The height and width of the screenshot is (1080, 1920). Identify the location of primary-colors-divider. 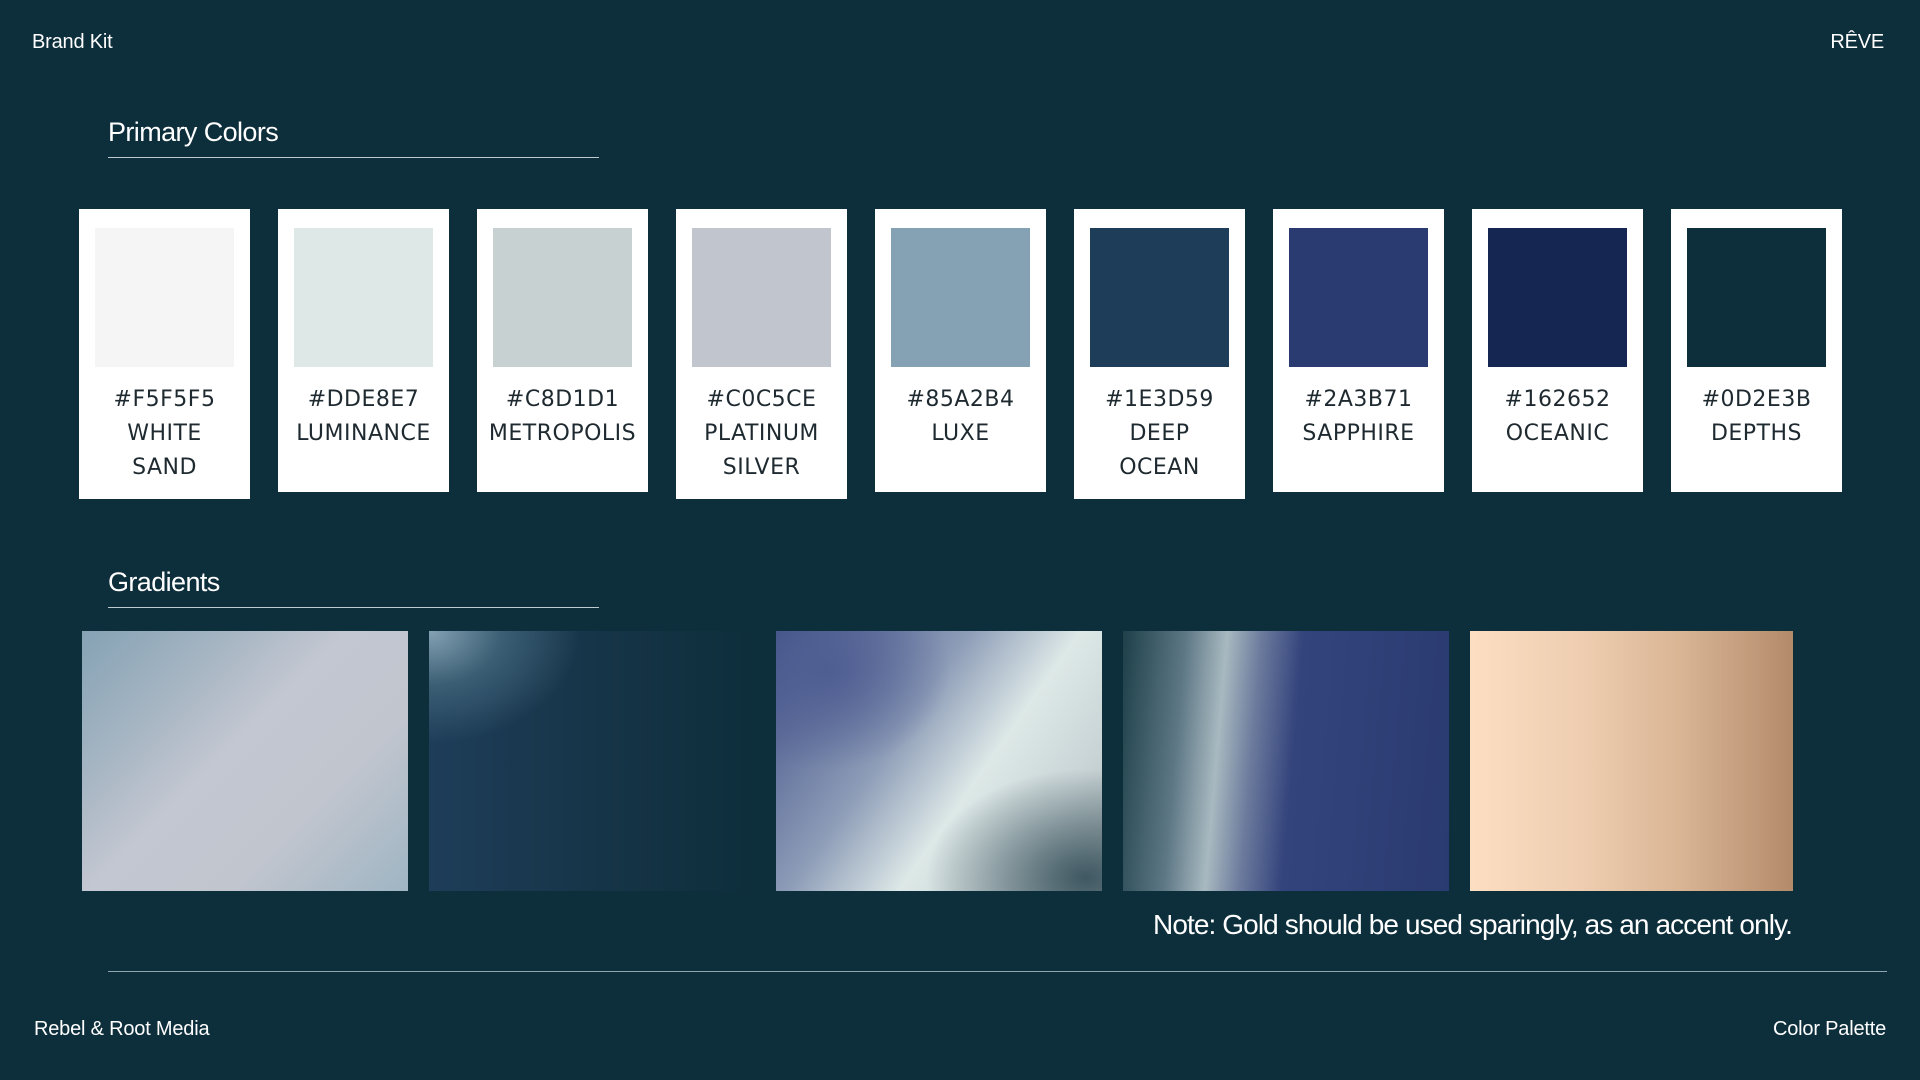
(353, 157).